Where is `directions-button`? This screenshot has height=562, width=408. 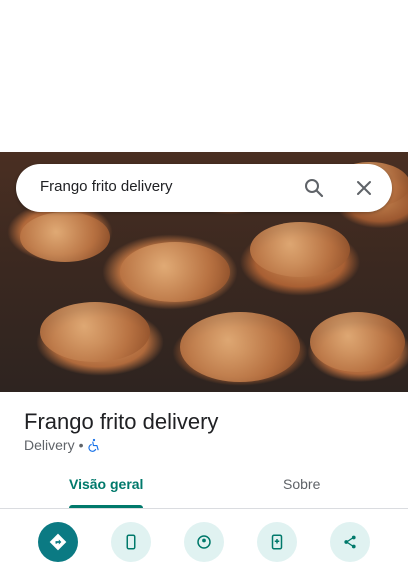
directions-button is located at coordinates (58, 542).